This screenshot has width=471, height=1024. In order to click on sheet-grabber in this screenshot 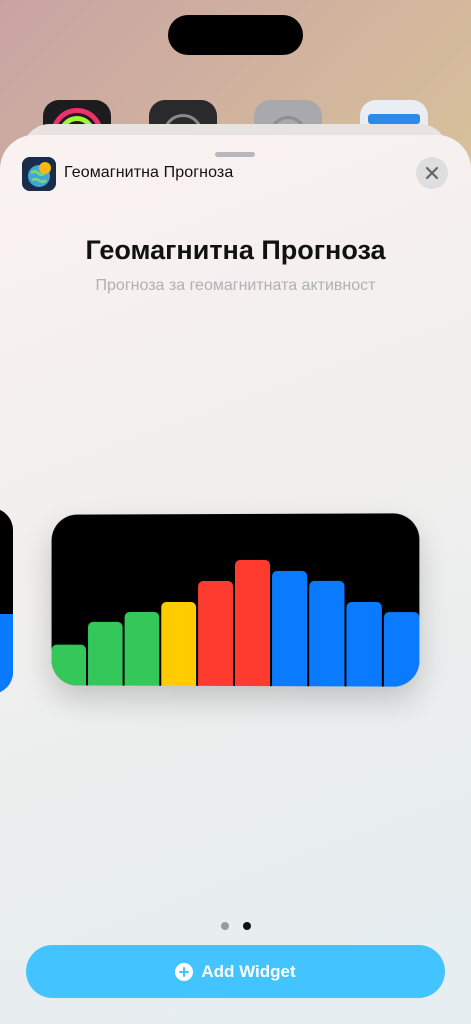, I will do `click(235, 154)`.